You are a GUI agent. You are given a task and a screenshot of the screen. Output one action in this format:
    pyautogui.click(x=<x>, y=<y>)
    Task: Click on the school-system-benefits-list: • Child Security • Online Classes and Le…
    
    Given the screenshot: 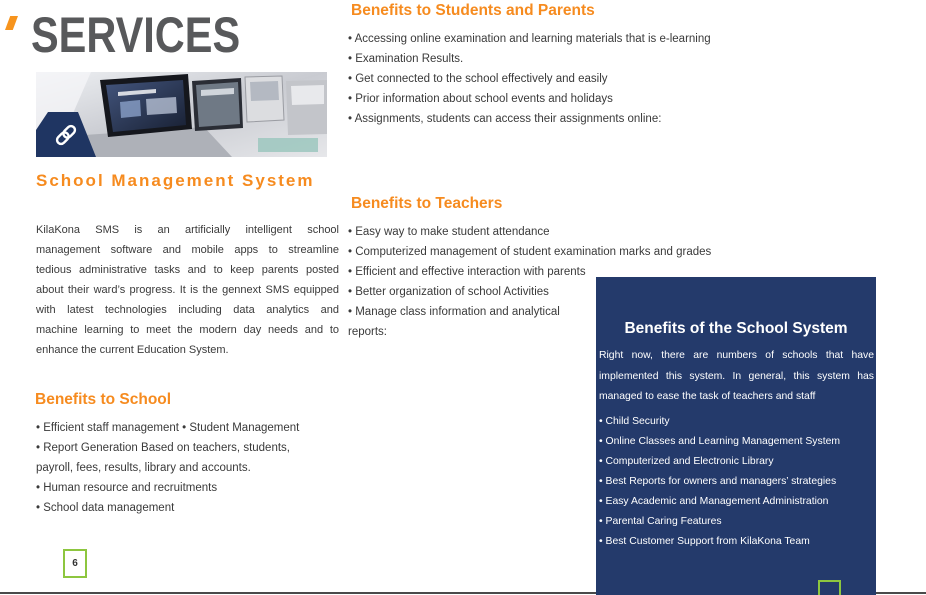 What is the action you would take?
    pyautogui.click(x=719, y=482)
    